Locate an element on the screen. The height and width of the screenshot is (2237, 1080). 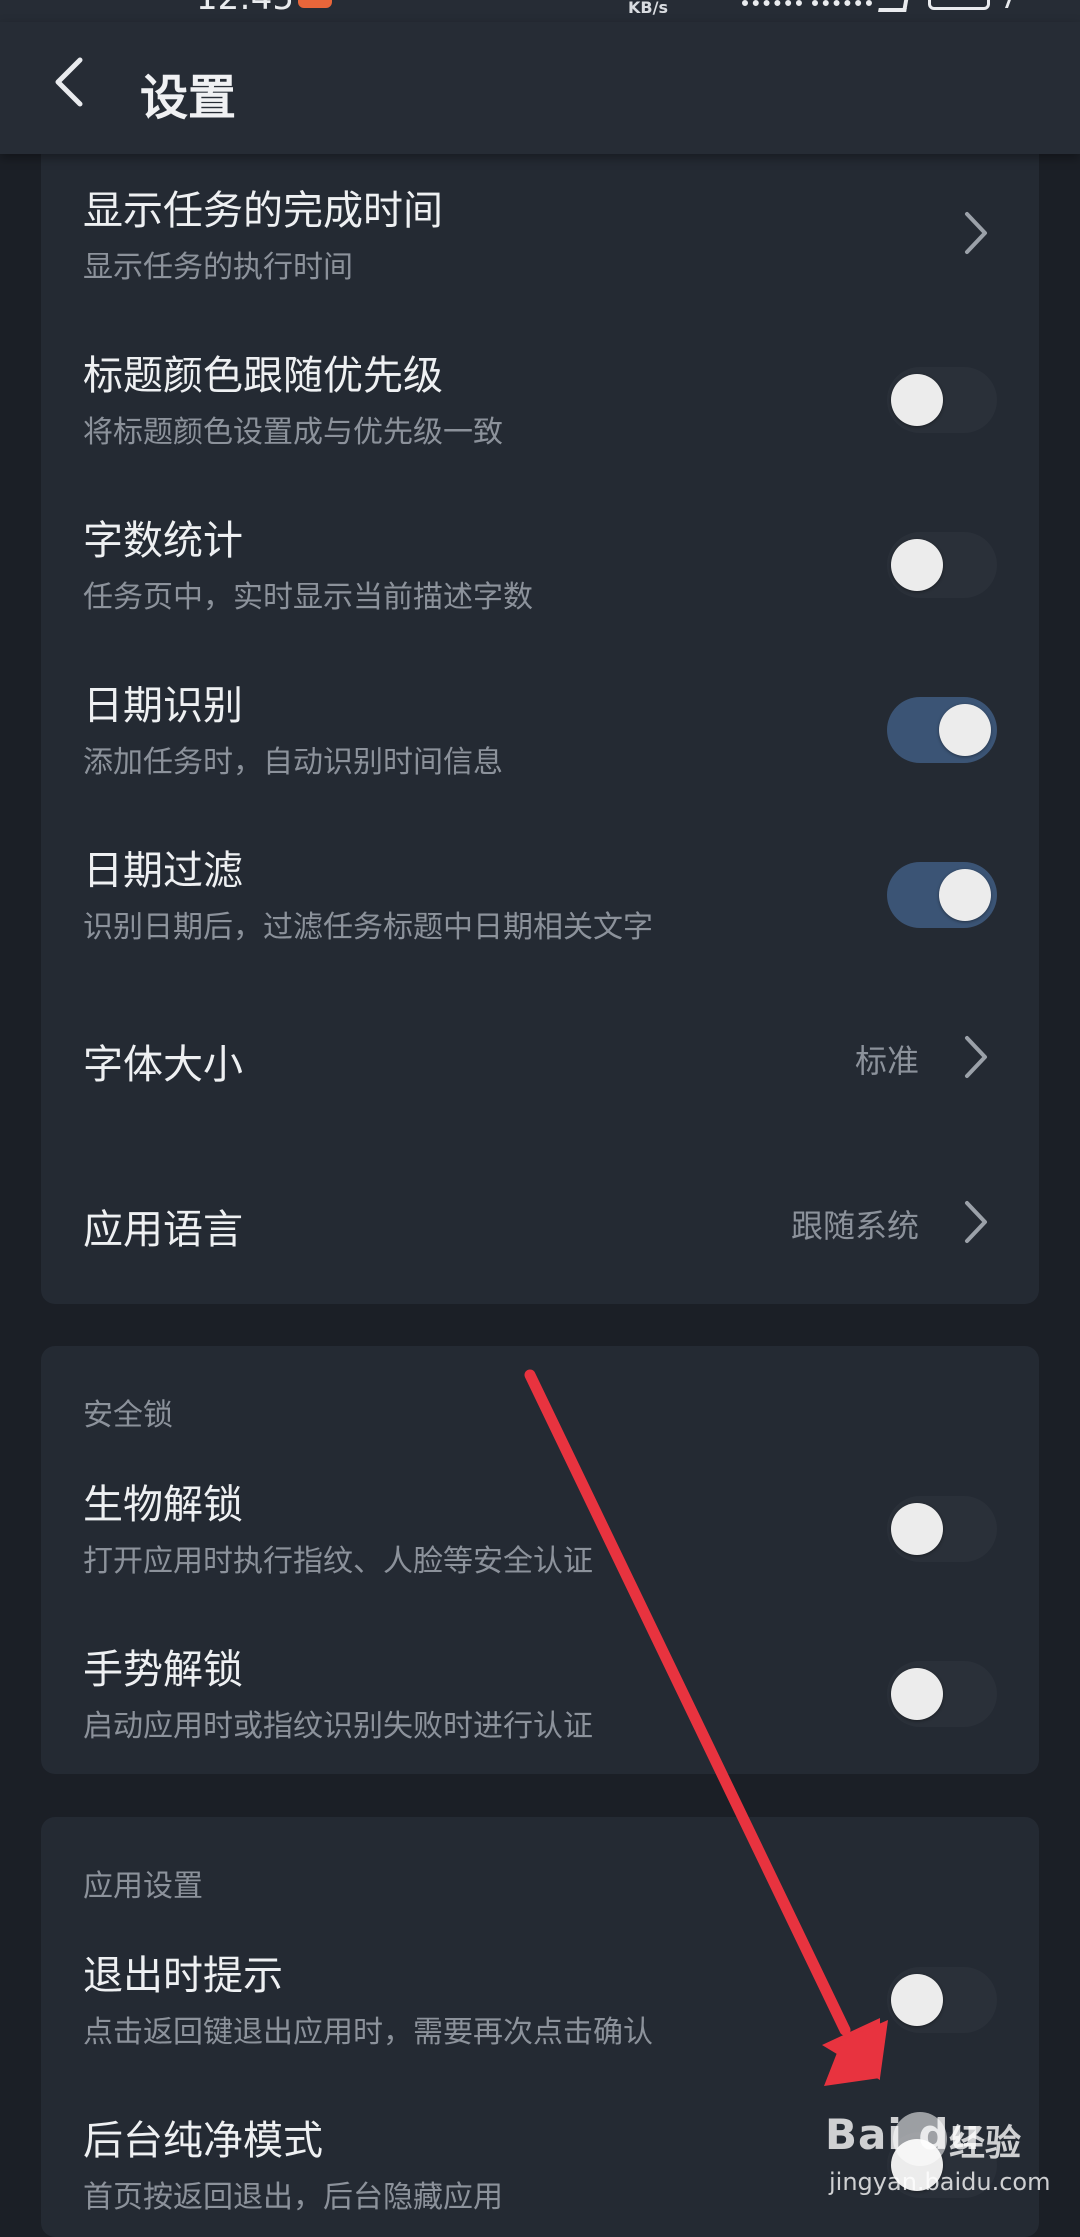
setting-value: 跟随系统 is located at coordinates (854, 1226).